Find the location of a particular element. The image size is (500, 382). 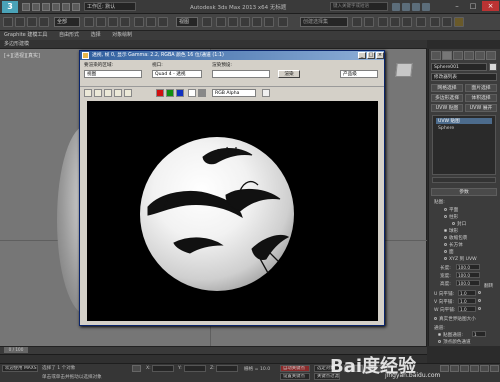

zoom-icon is located at coordinates (444, 368).